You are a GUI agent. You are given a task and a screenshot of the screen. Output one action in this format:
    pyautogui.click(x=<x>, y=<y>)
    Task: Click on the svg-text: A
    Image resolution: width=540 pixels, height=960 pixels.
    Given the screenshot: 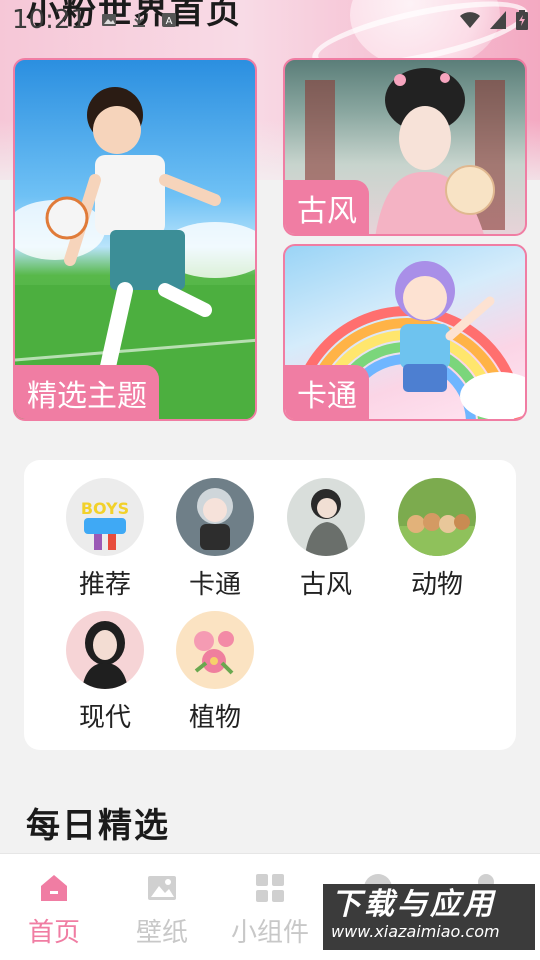 What is the action you would take?
    pyautogui.click(x=169, y=21)
    